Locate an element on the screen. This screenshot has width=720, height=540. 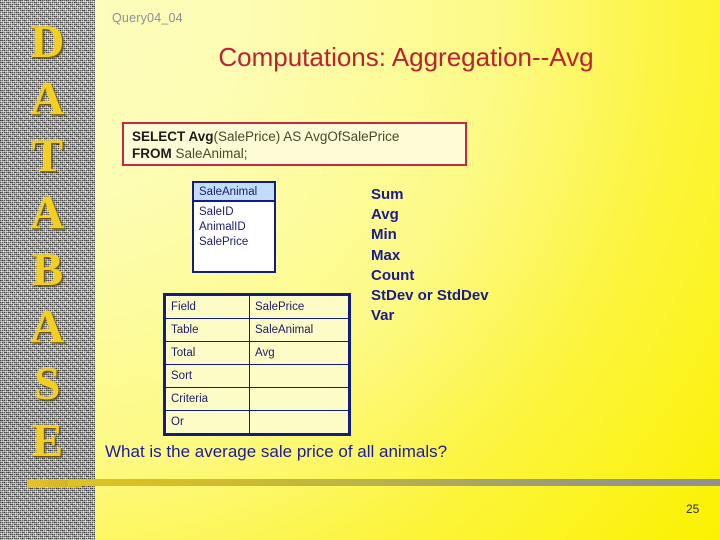
qbe-row-label: Or is located at coordinates (207, 422).